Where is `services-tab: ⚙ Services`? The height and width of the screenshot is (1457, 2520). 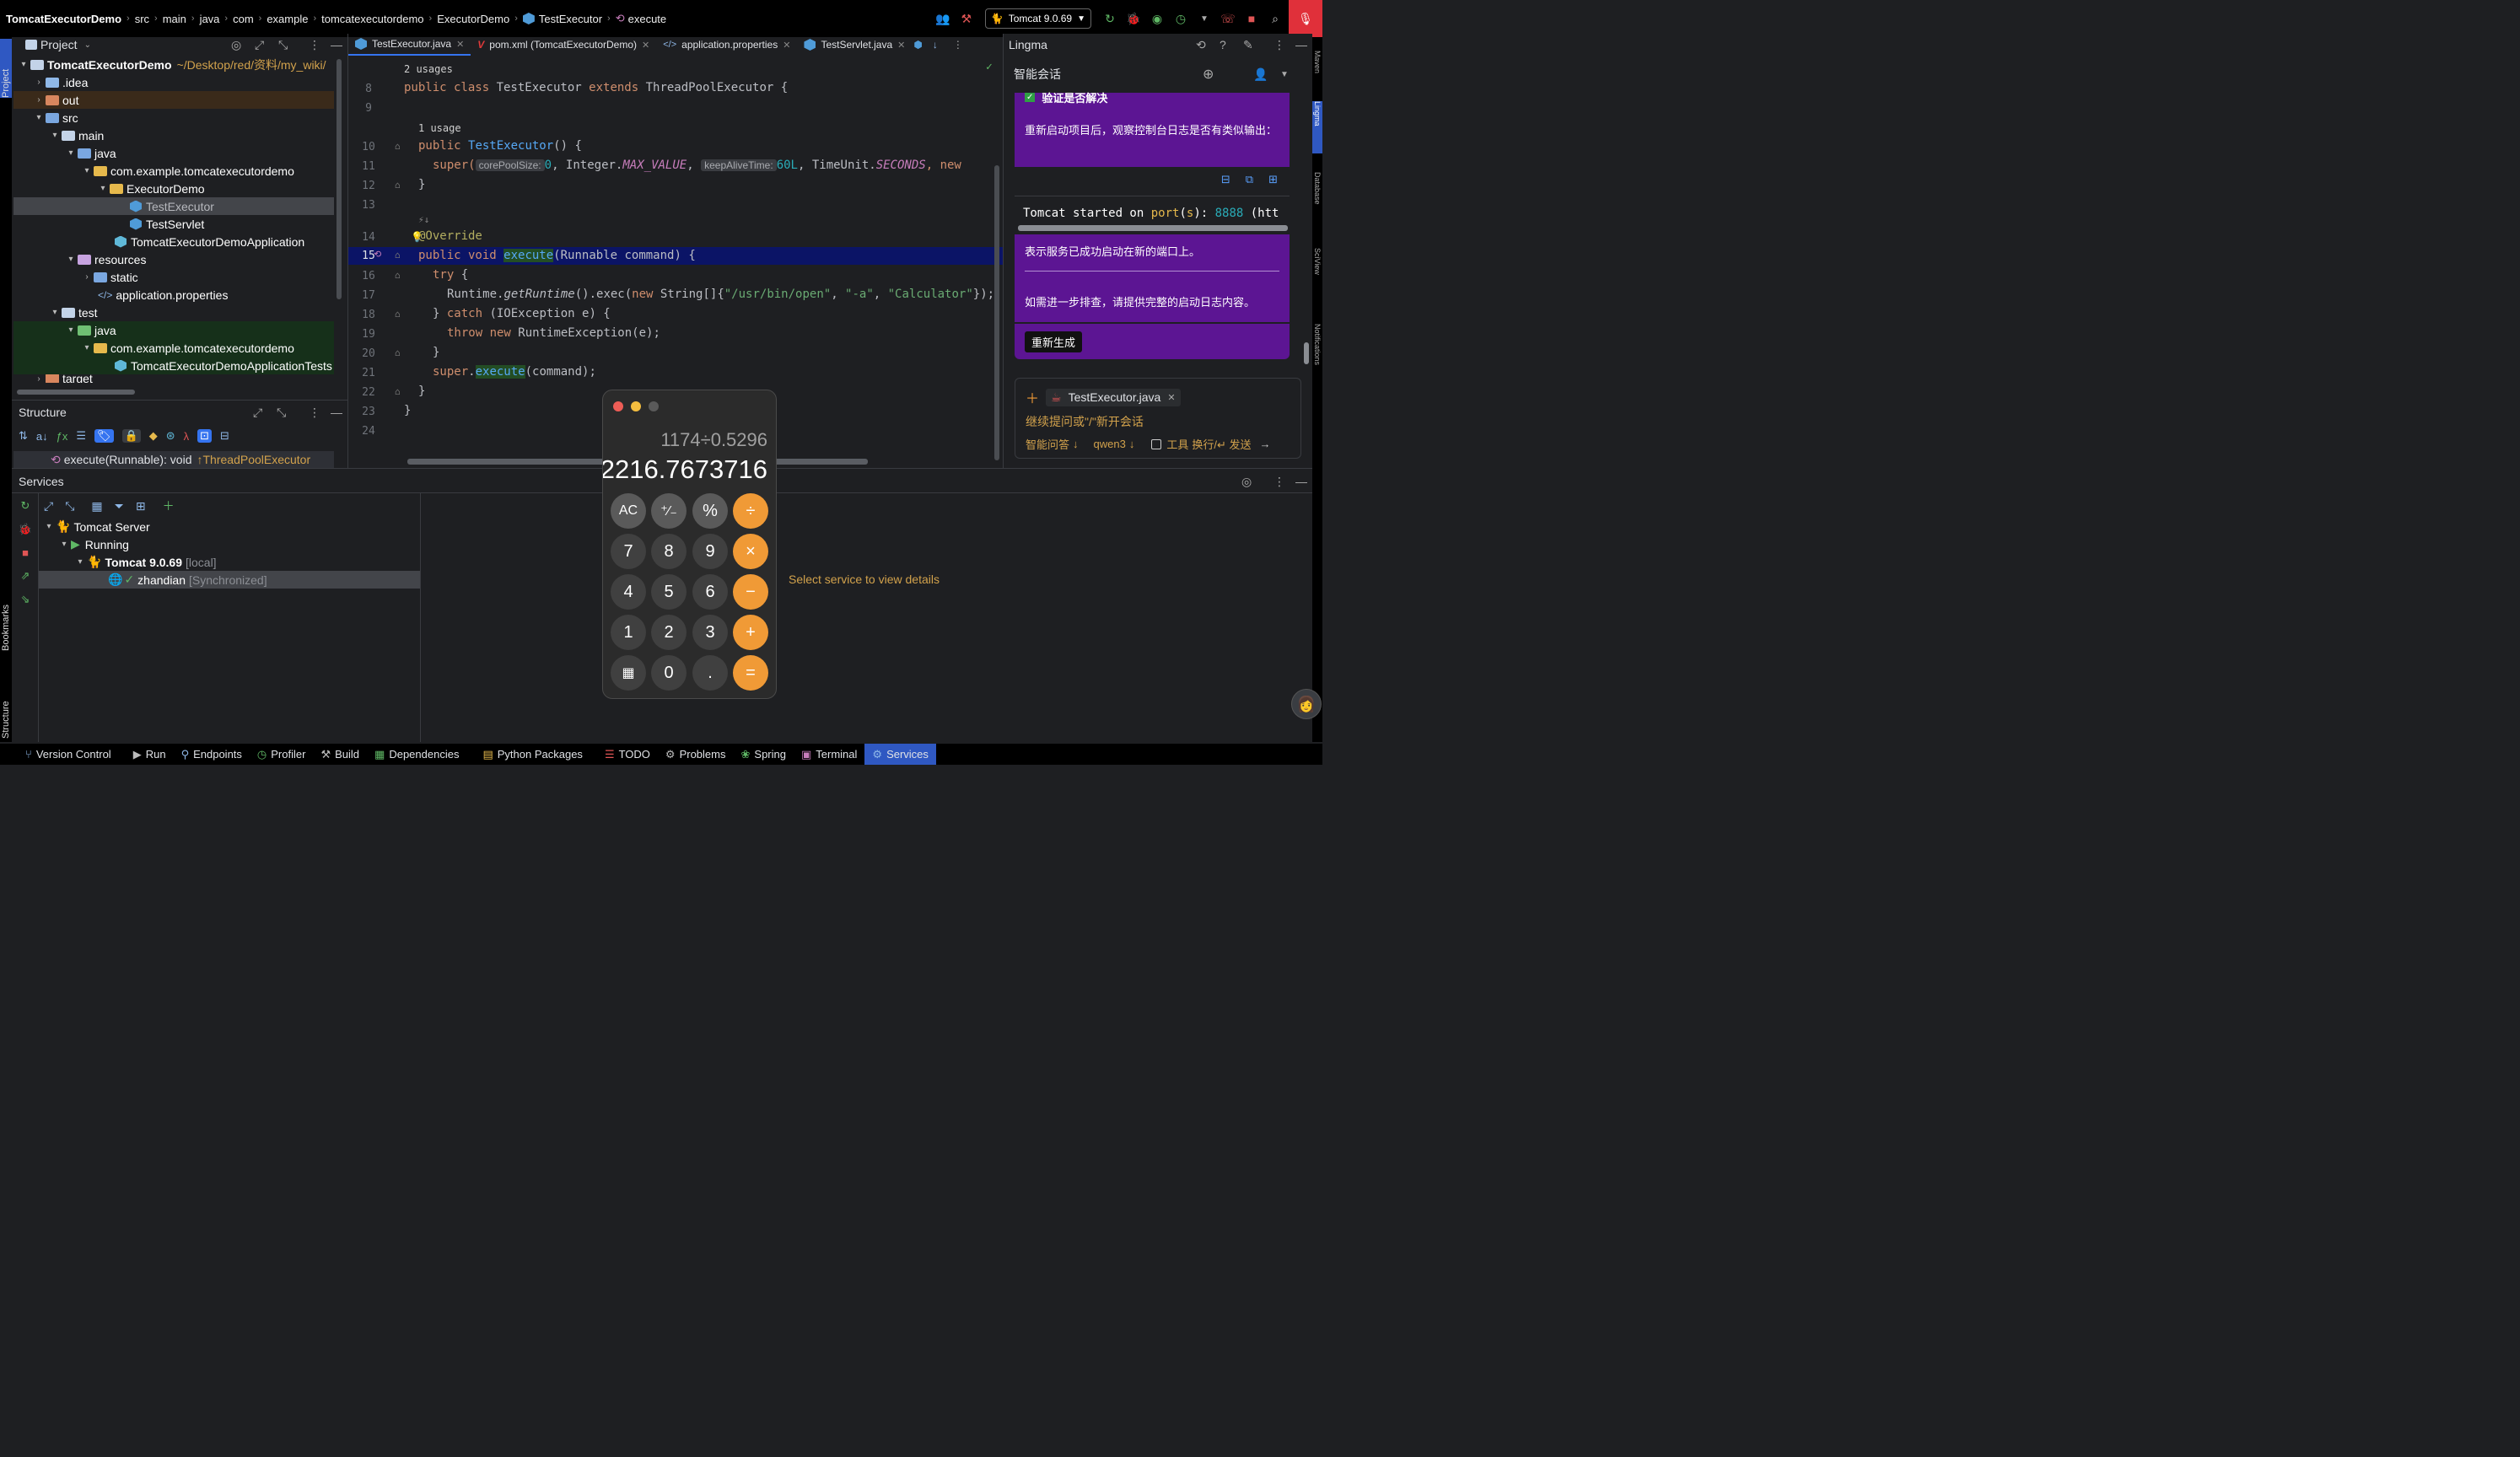 services-tab: ⚙ Services is located at coordinates (900, 754).